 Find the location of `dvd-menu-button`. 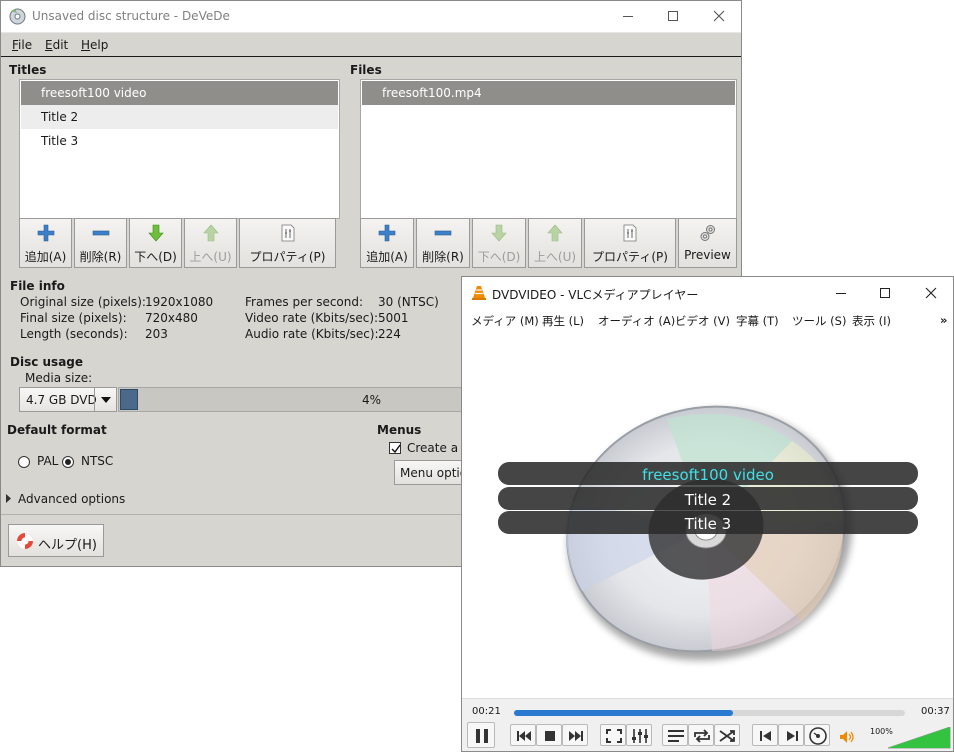

dvd-menu-button is located at coordinates (817, 735).